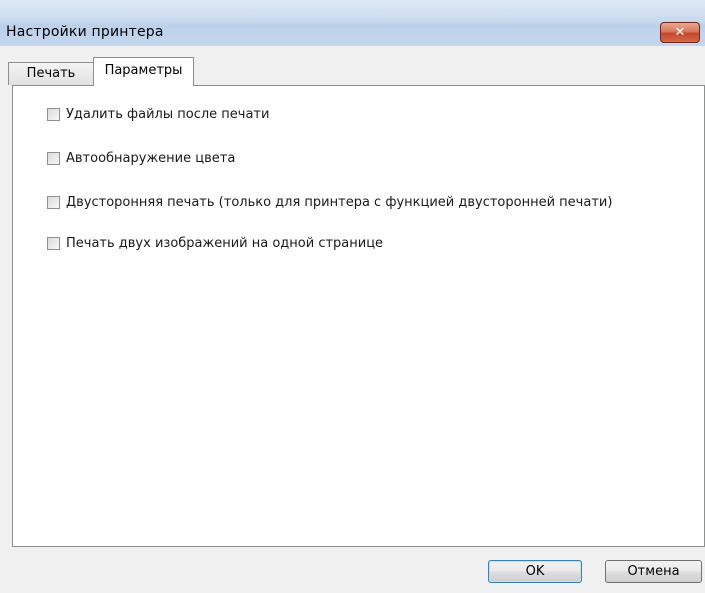 This screenshot has width=705, height=593. What do you see at coordinates (53, 243) in the screenshot?
I see `two-images-checkbox` at bounding box center [53, 243].